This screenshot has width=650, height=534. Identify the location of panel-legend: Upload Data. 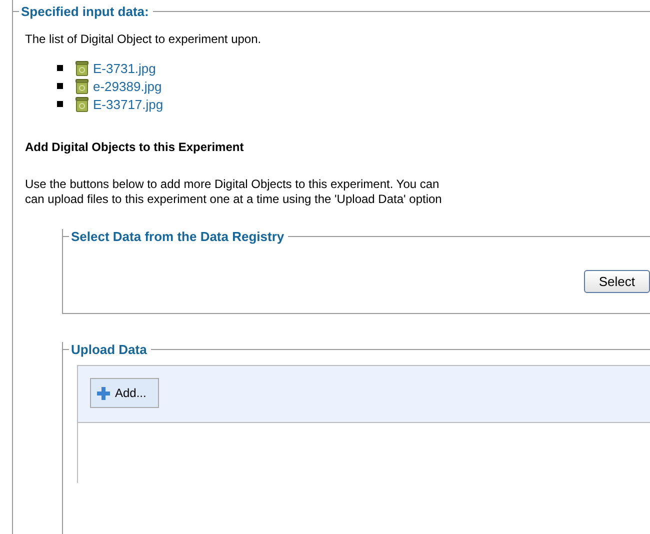
(110, 349).